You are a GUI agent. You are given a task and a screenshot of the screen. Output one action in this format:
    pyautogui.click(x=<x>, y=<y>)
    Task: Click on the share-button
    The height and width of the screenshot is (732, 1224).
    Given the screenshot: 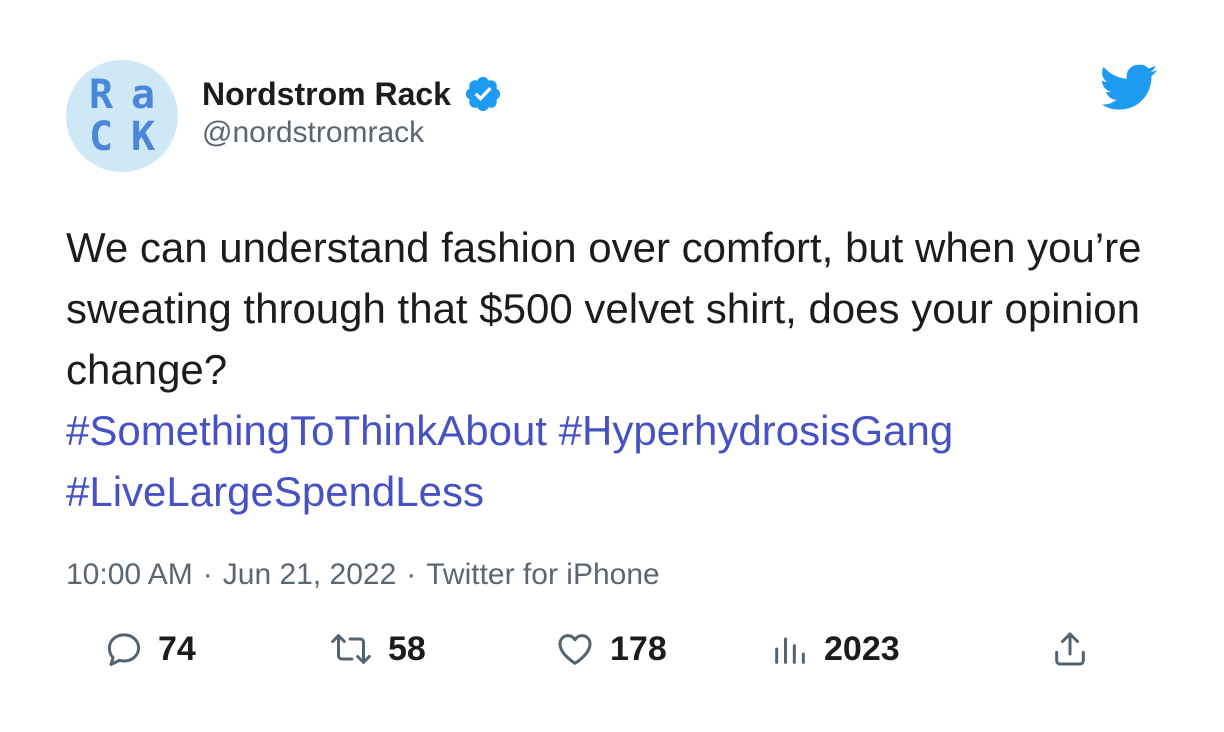 What is the action you would take?
    pyautogui.click(x=1070, y=649)
    